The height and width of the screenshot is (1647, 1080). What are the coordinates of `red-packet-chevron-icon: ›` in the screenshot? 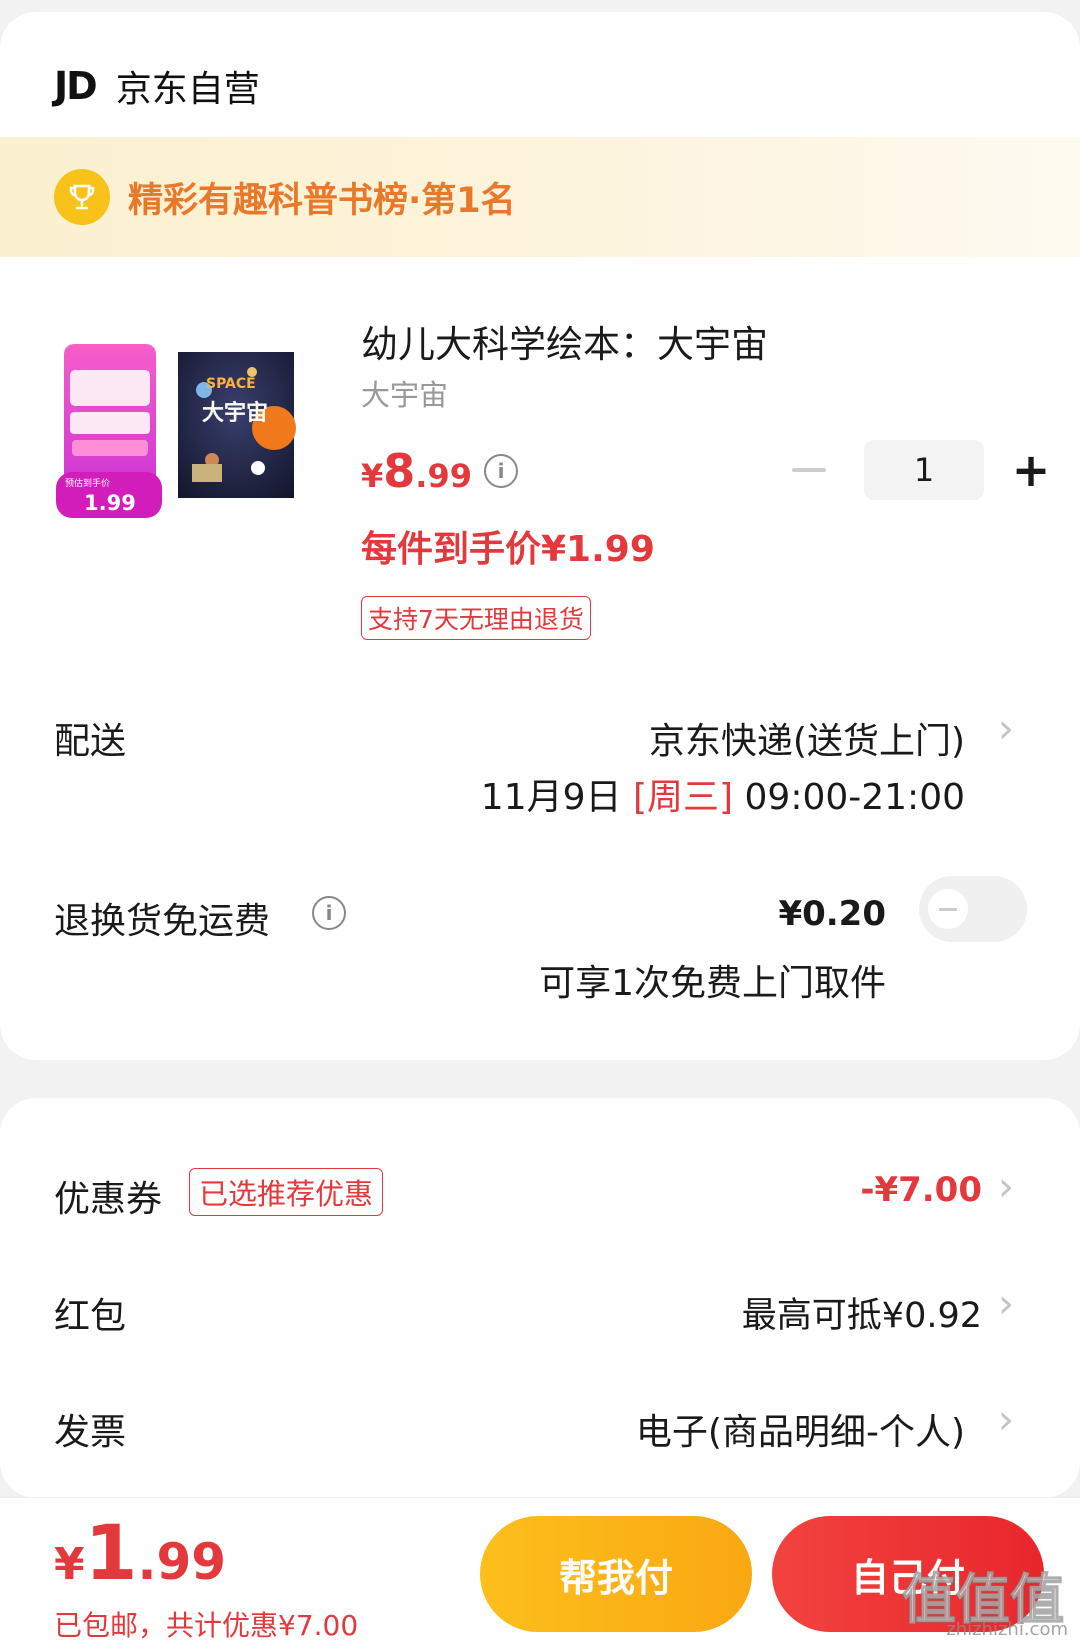 It's located at (1006, 1304).